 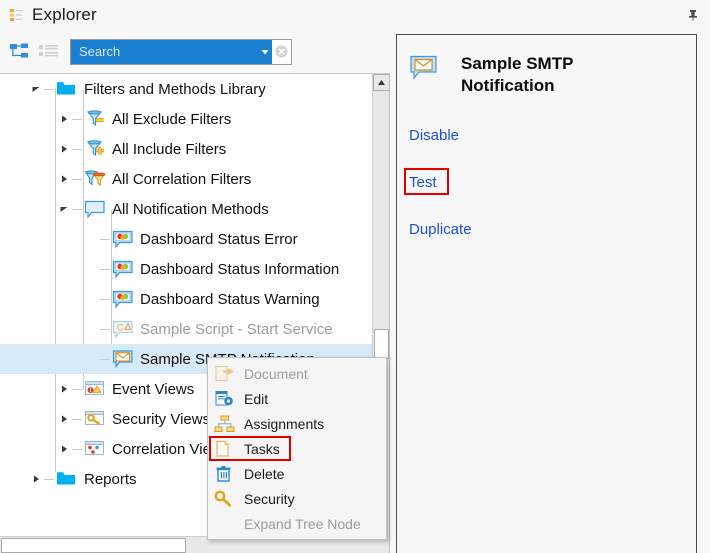 I want to click on chevron-down-icon, so click(x=265, y=51).